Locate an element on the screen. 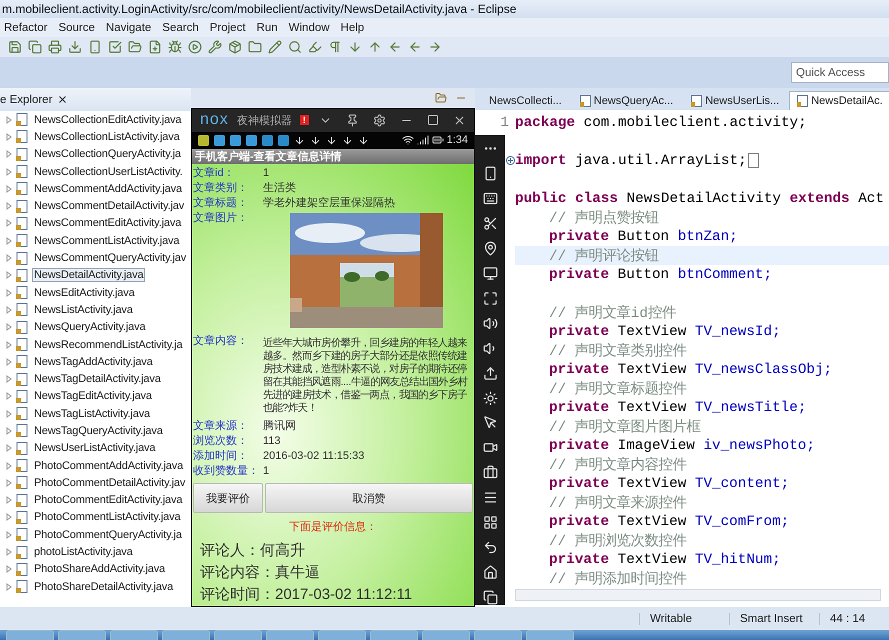 Image resolution: width=889 pixels, height=640 pixels. briefcase-icon is located at coordinates (490, 472).